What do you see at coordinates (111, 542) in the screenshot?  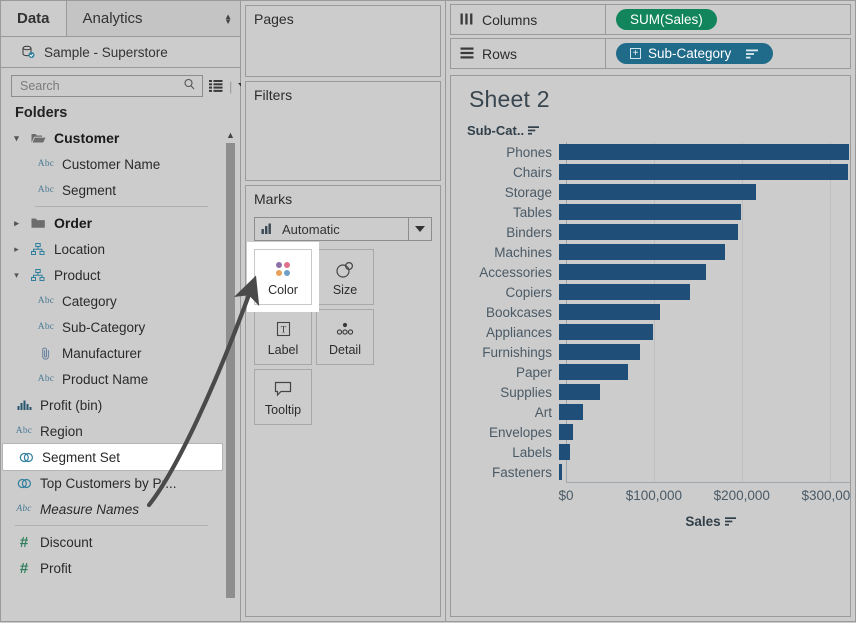 I see `field-discount: # Discount` at bounding box center [111, 542].